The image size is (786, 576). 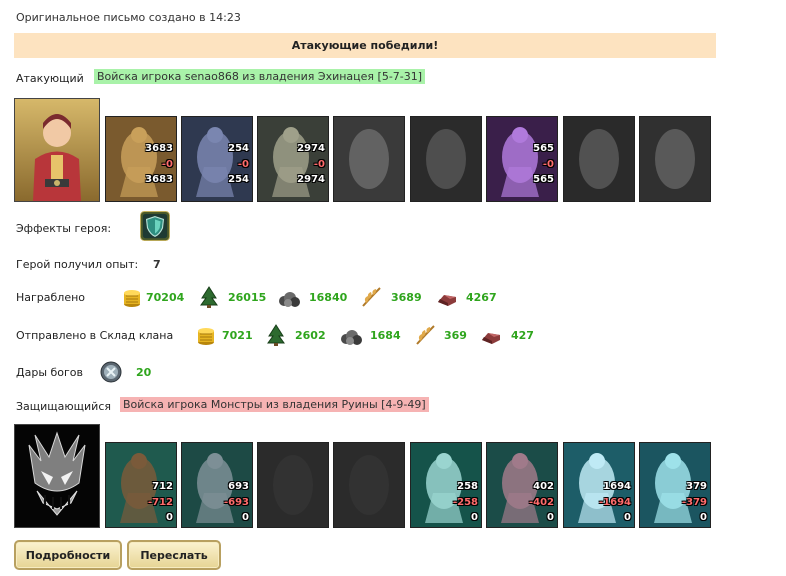 What do you see at coordinates (599, 485) in the screenshot?
I see `defender-unit-slot: 1694 -1694 0` at bounding box center [599, 485].